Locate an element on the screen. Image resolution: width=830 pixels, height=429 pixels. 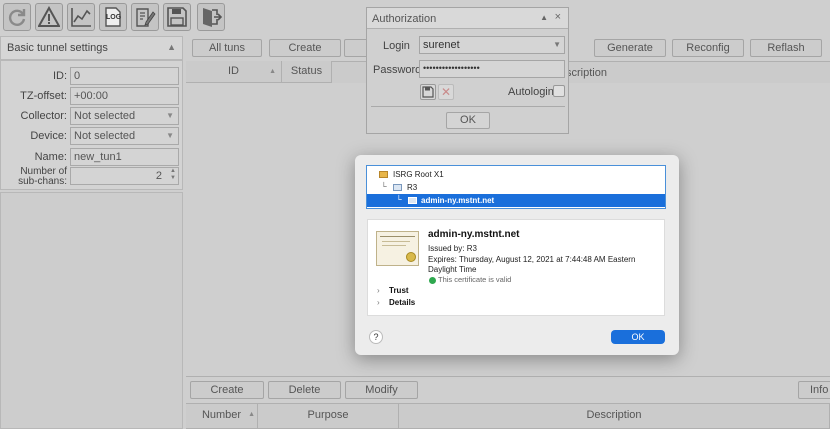
column-id-label: ID is located at coordinates (233, 71).